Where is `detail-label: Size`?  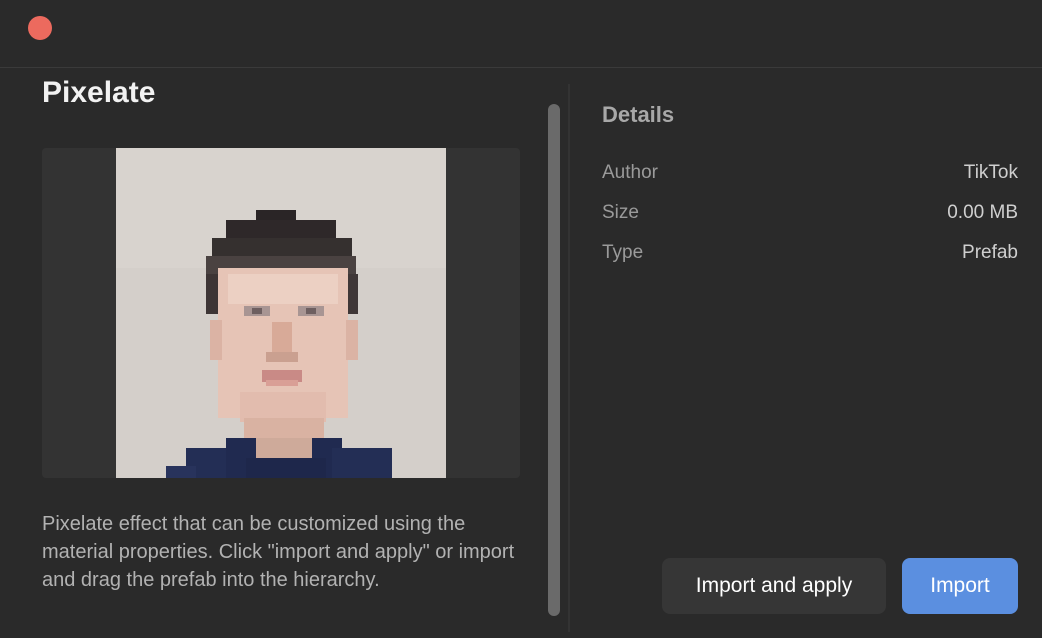 detail-label: Size is located at coordinates (620, 212).